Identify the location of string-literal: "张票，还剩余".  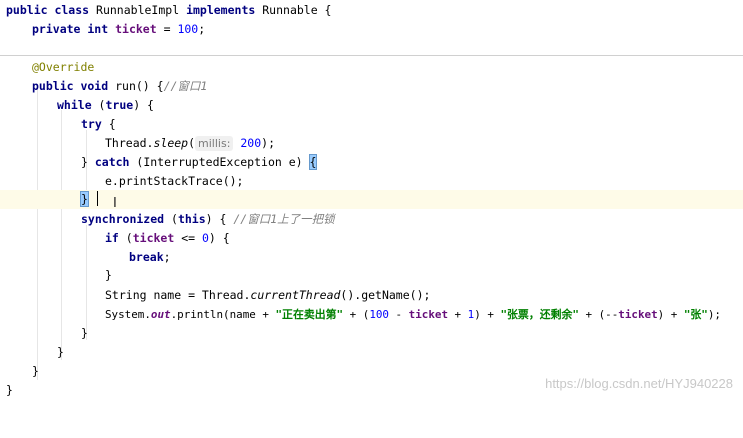
(539, 314).